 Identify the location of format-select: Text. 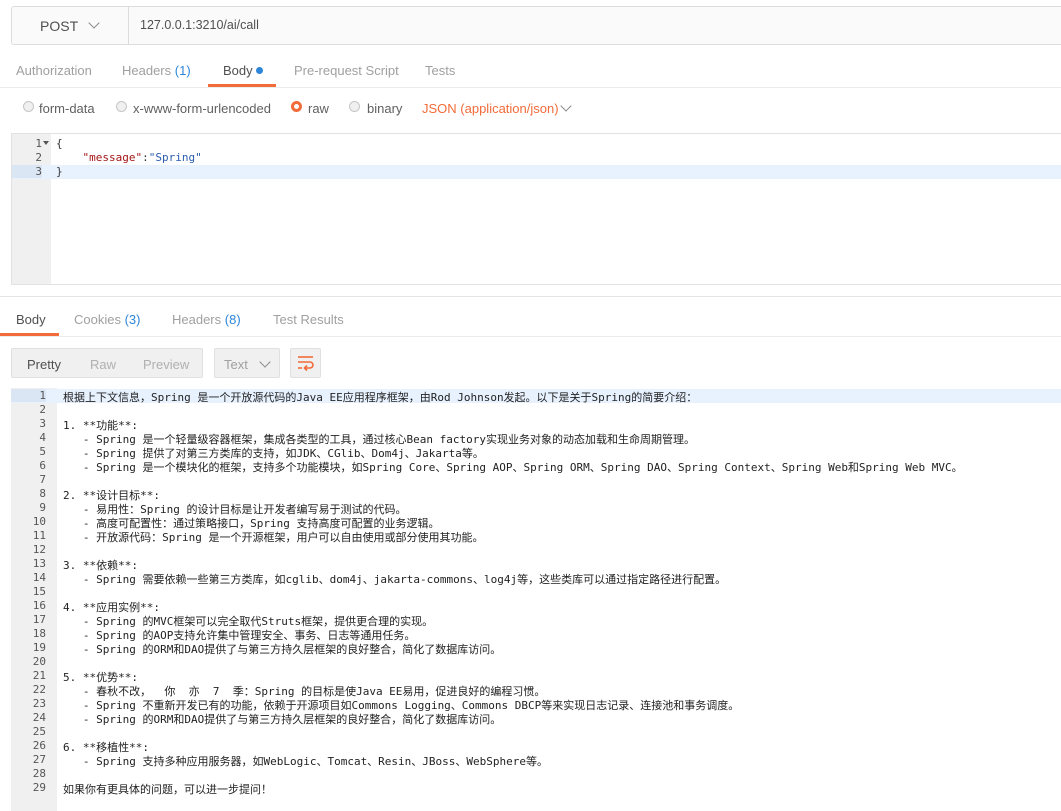
(247, 363).